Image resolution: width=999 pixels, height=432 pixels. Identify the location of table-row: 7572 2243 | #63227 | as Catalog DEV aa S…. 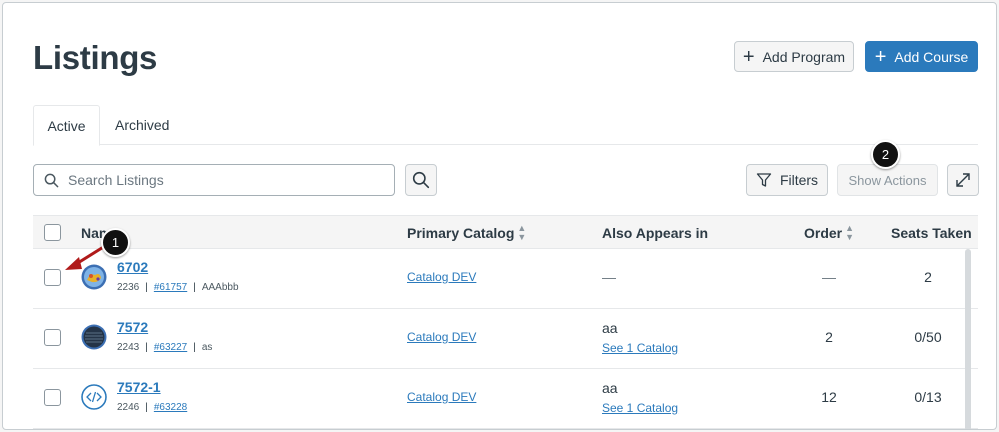
(505, 339).